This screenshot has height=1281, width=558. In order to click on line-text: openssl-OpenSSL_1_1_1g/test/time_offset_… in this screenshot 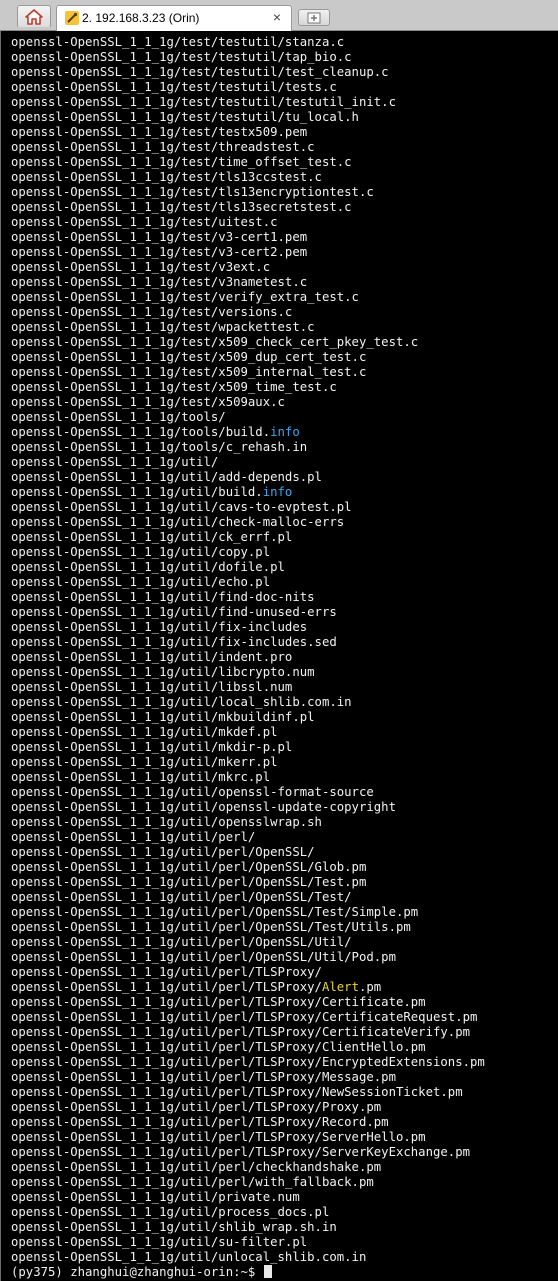, I will do `click(181, 162)`.